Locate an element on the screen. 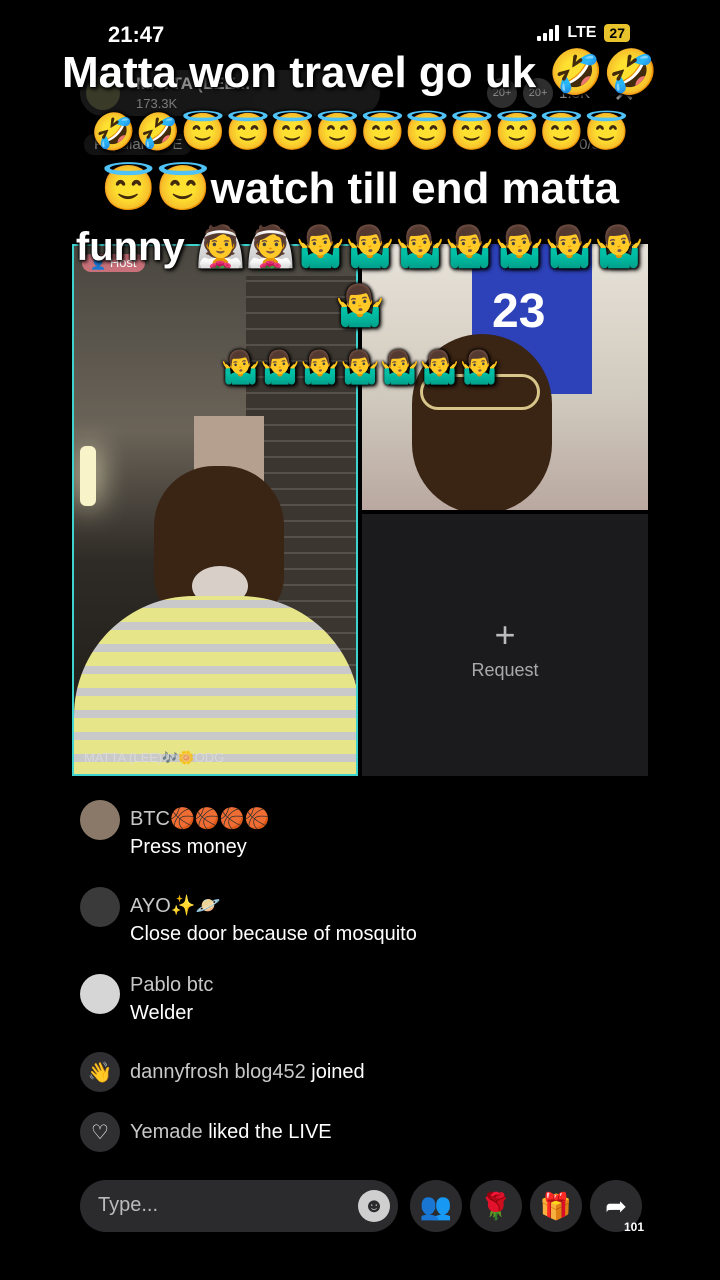  heart-icon: ♡ is located at coordinates (100, 1132).